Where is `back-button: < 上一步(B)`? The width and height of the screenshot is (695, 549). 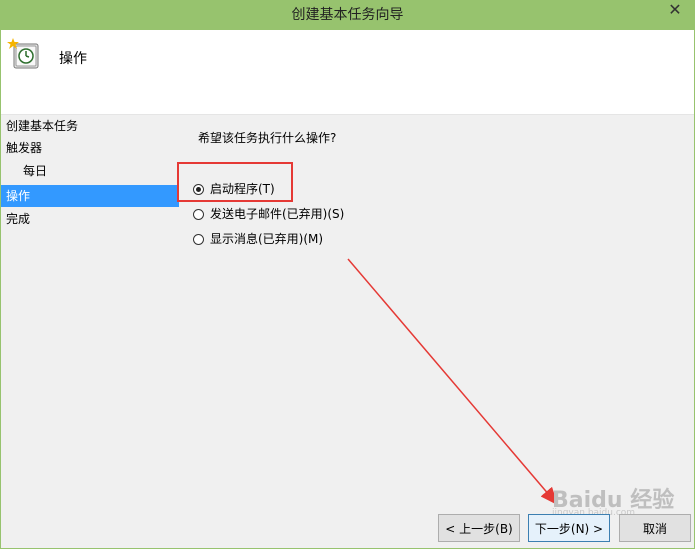 back-button: < 上一步(B) is located at coordinates (479, 528).